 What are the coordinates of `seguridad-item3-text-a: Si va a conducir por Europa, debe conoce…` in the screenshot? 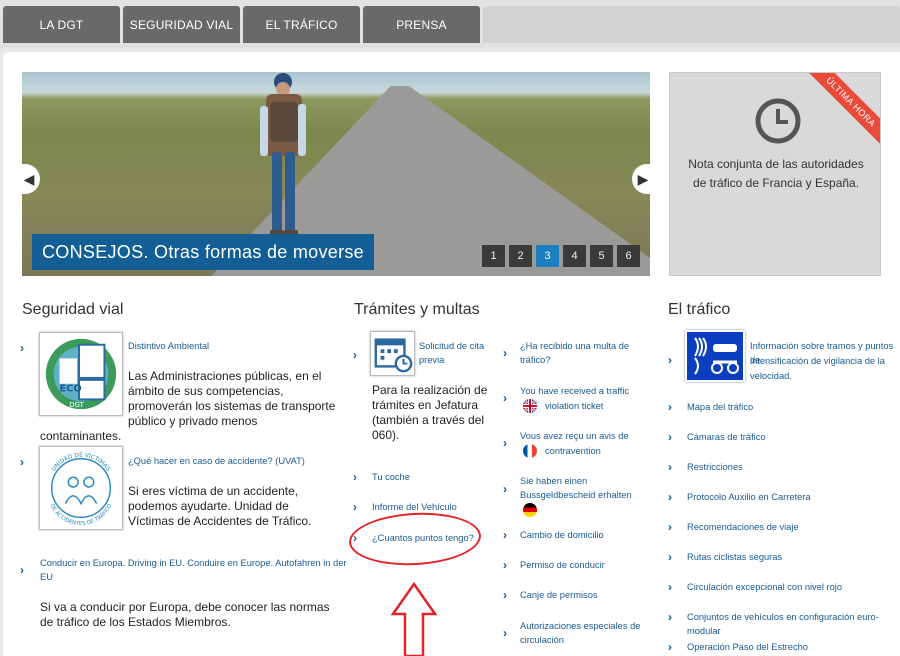 It's located at (185, 607).